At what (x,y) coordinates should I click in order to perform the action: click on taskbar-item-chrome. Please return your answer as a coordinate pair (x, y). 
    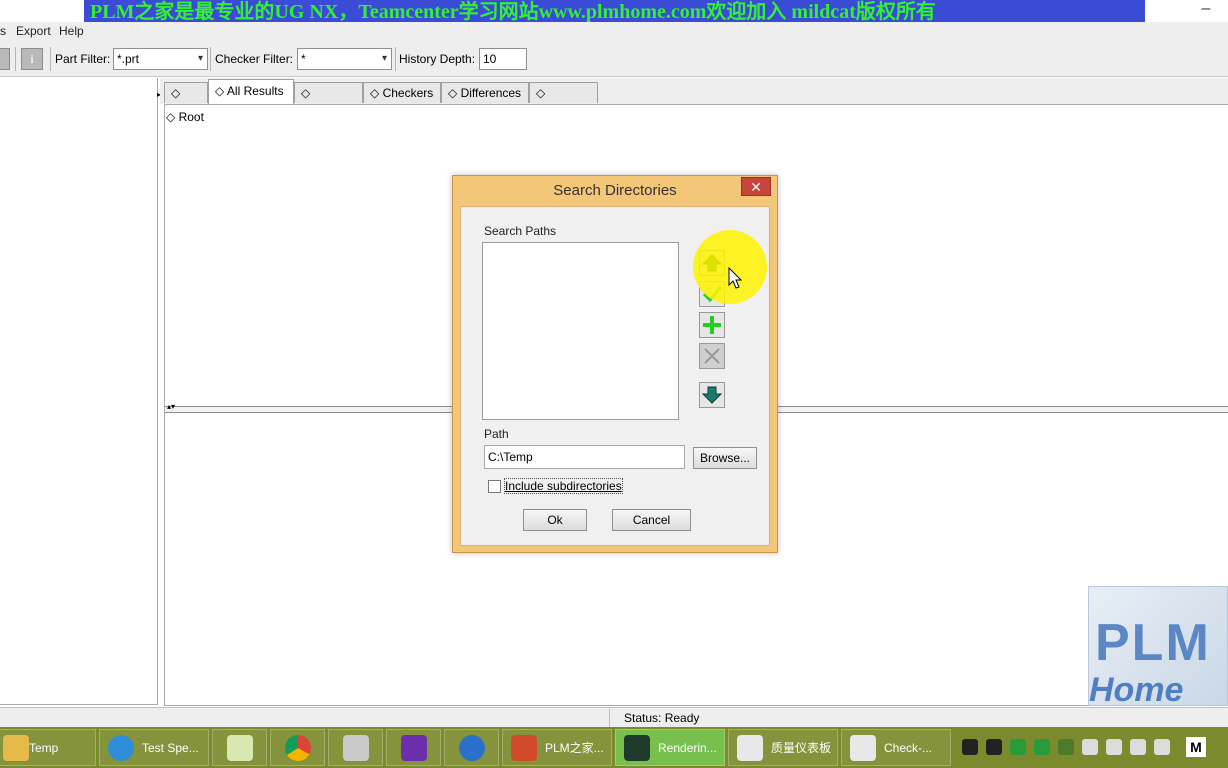
    Looking at the image, I should click on (297, 747).